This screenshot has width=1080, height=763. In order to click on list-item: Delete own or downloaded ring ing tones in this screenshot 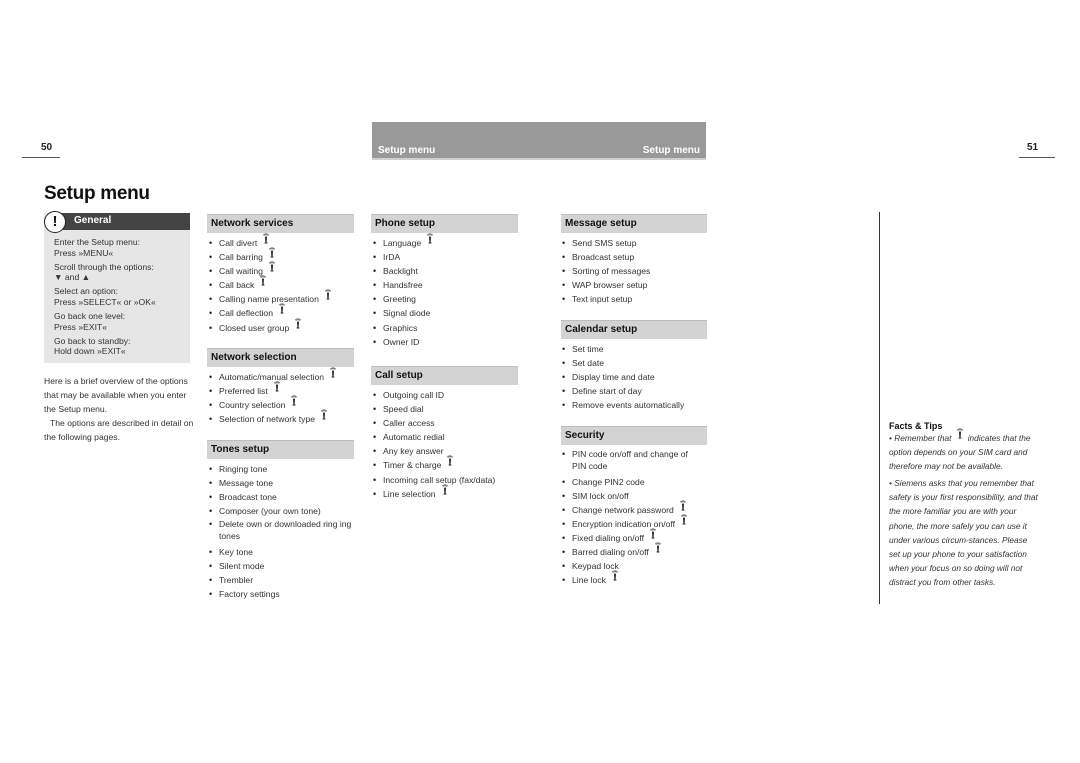, I will do `click(281, 530)`.